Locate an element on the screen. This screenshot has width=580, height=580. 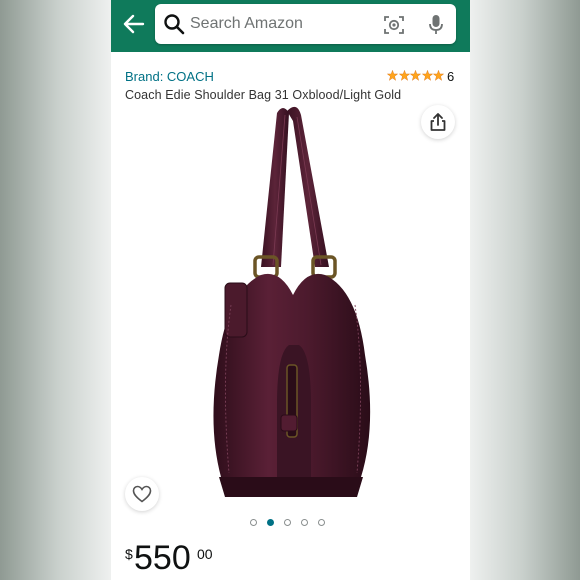
wishlist-button is located at coordinates (142, 494).